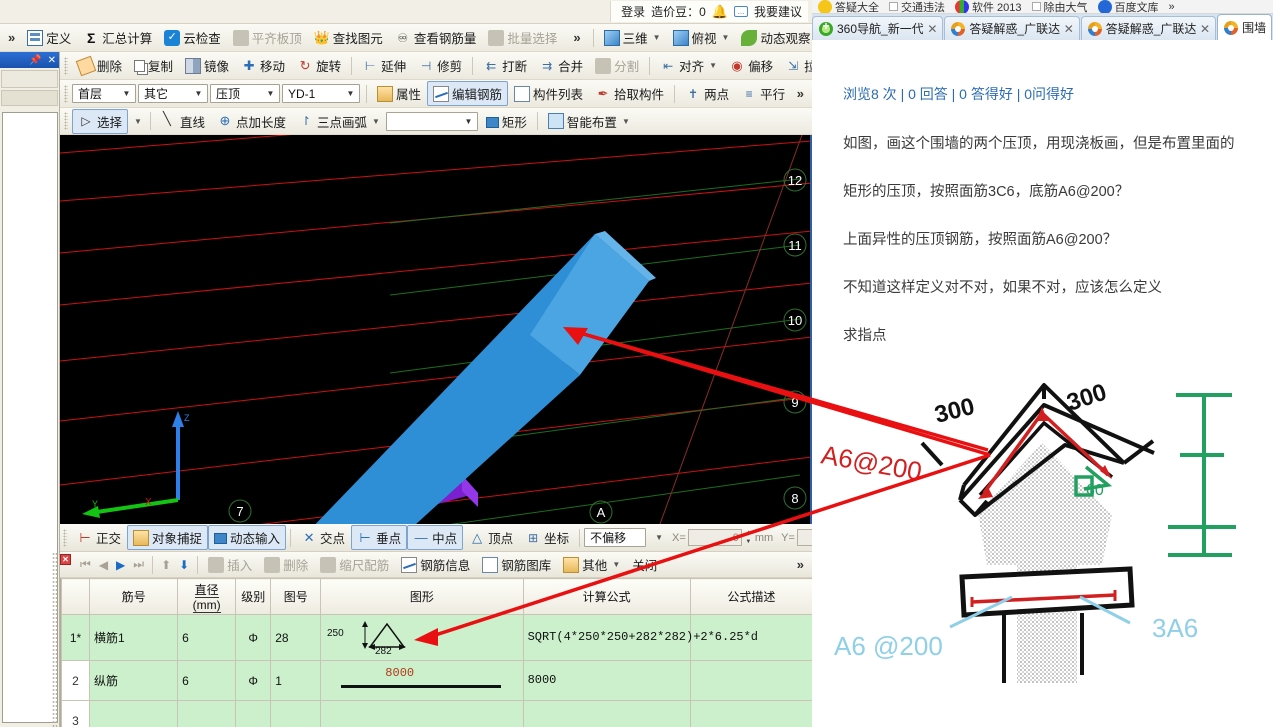  I want to click on bookmarks-overflow: », so click(1172, 6).